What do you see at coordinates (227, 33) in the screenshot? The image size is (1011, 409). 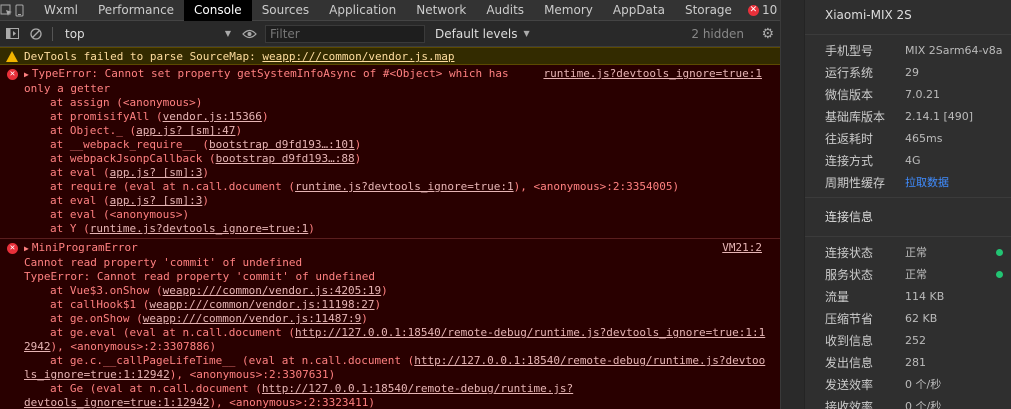 I see `chevron-down-icon: ▼` at bounding box center [227, 33].